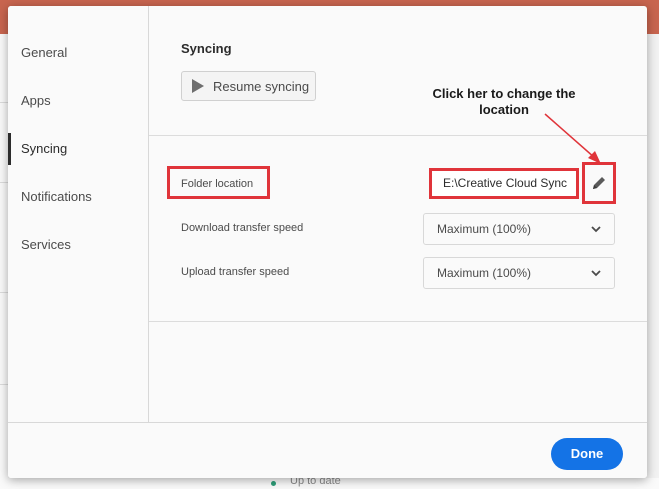  I want to click on resume-syncing-button: Resume syncing, so click(248, 86).